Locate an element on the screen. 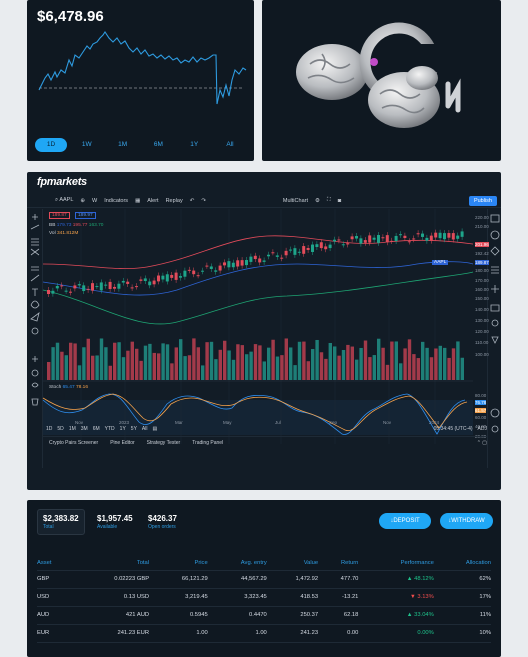  symbol-search: ⌕ AAPL is located at coordinates (64, 200).